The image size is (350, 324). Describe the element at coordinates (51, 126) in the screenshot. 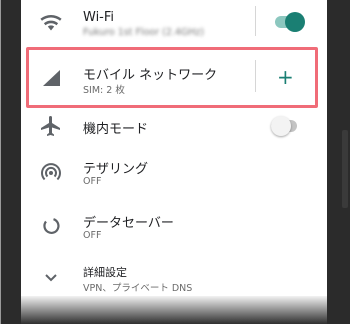

I see `airplane-icon` at that location.